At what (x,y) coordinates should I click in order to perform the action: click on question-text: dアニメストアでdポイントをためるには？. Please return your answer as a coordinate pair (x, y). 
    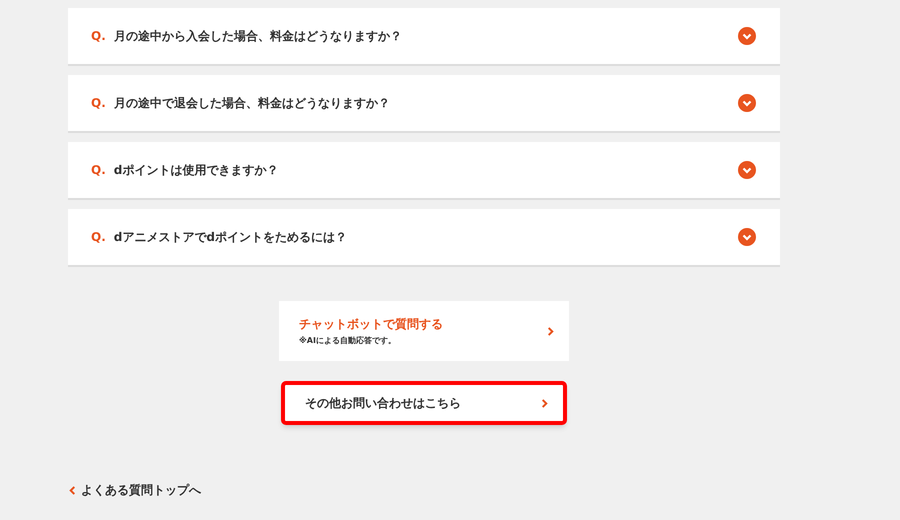
    Looking at the image, I should click on (231, 237).